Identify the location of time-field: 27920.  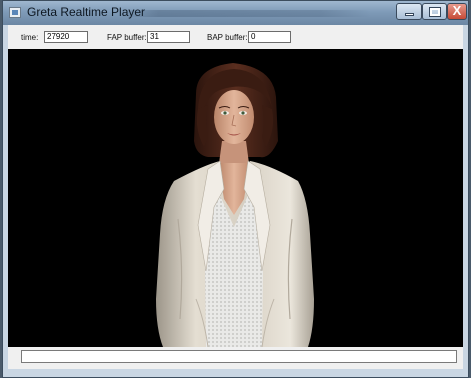
(66, 37).